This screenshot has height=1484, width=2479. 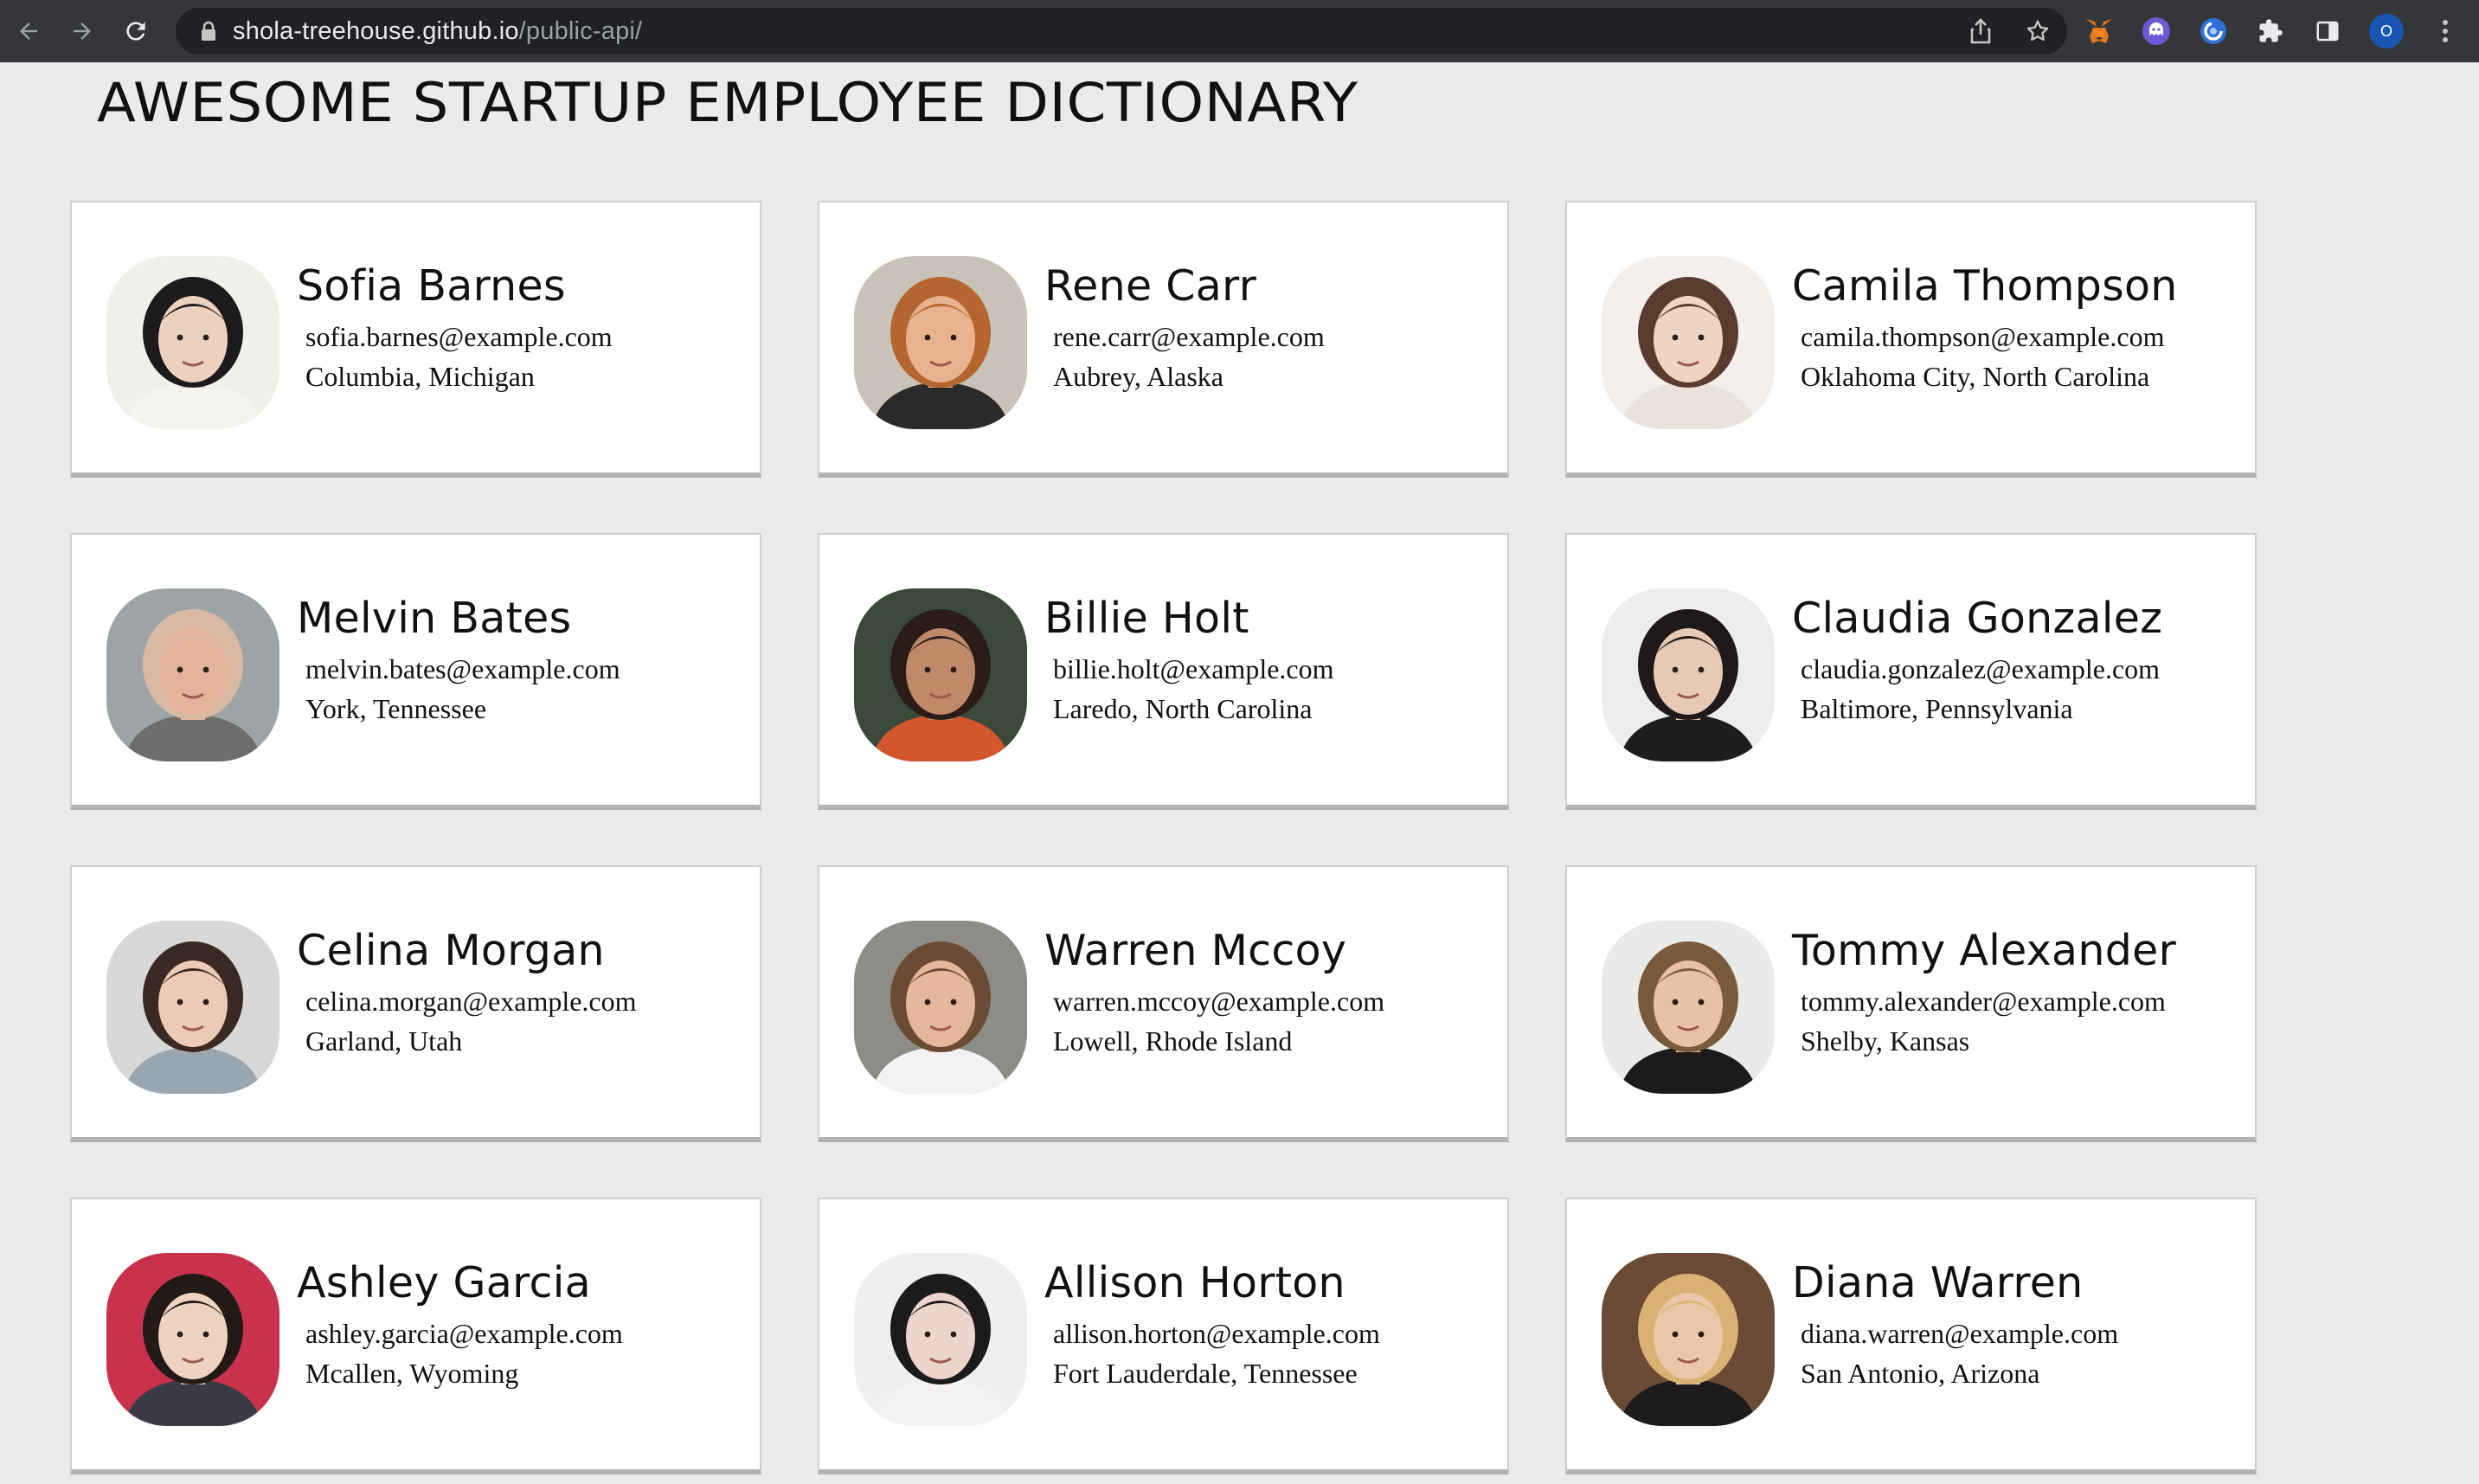 I want to click on star-icon, so click(x=2038, y=31).